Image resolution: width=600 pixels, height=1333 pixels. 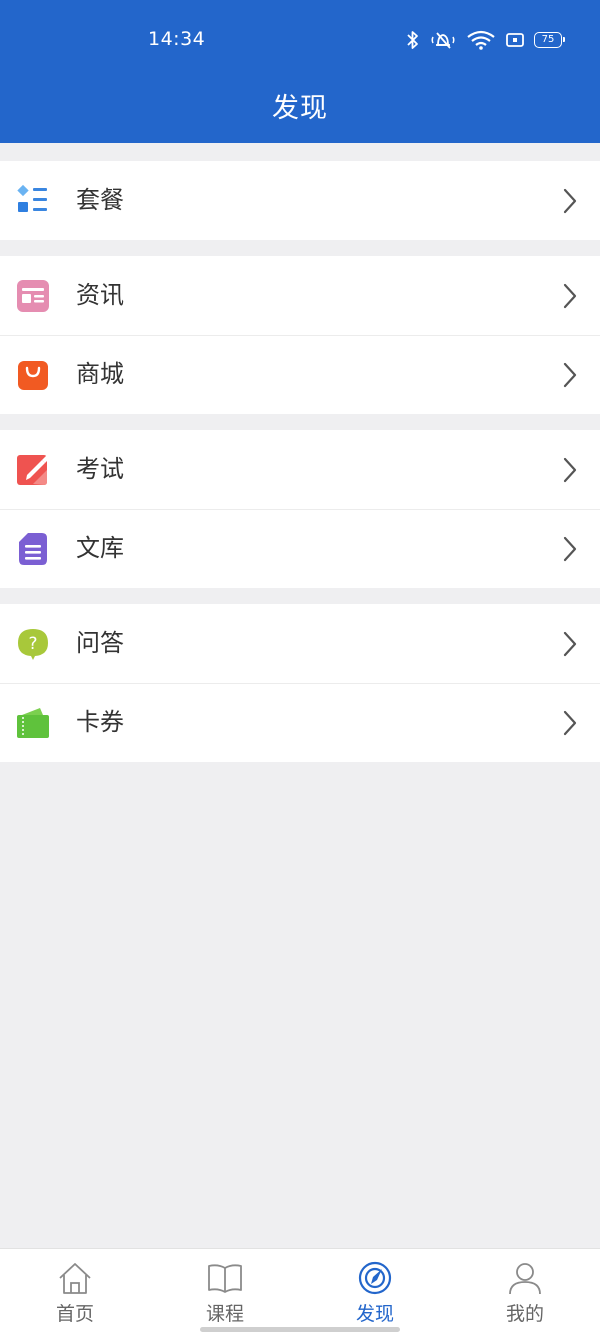 What do you see at coordinates (33, 296) in the screenshot?
I see `news-icon` at bounding box center [33, 296].